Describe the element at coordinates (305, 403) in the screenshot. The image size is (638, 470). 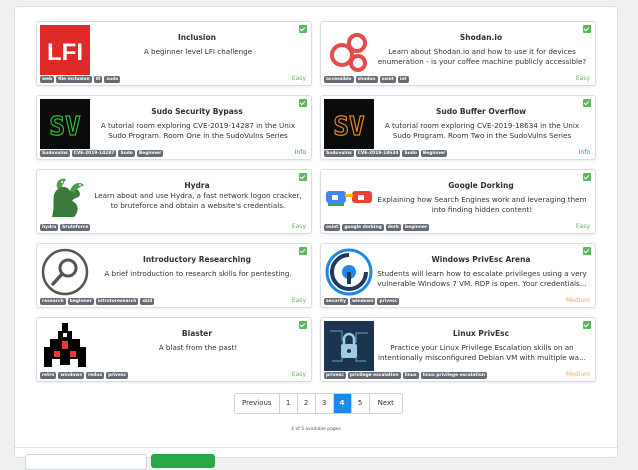
I see `page-2-button: 2` at that location.